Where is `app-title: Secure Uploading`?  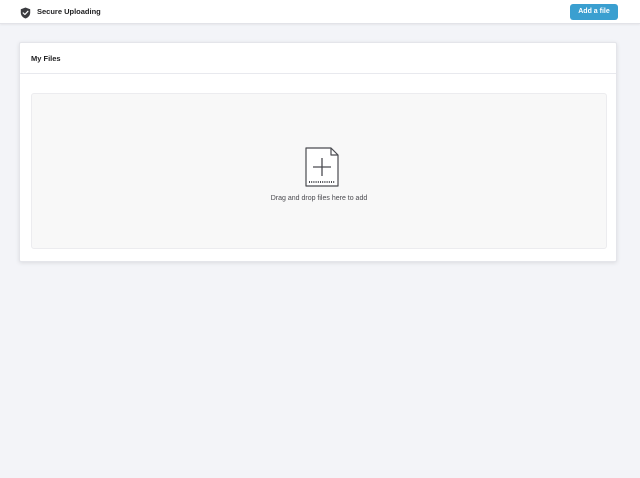 app-title: Secure Uploading is located at coordinates (69, 11).